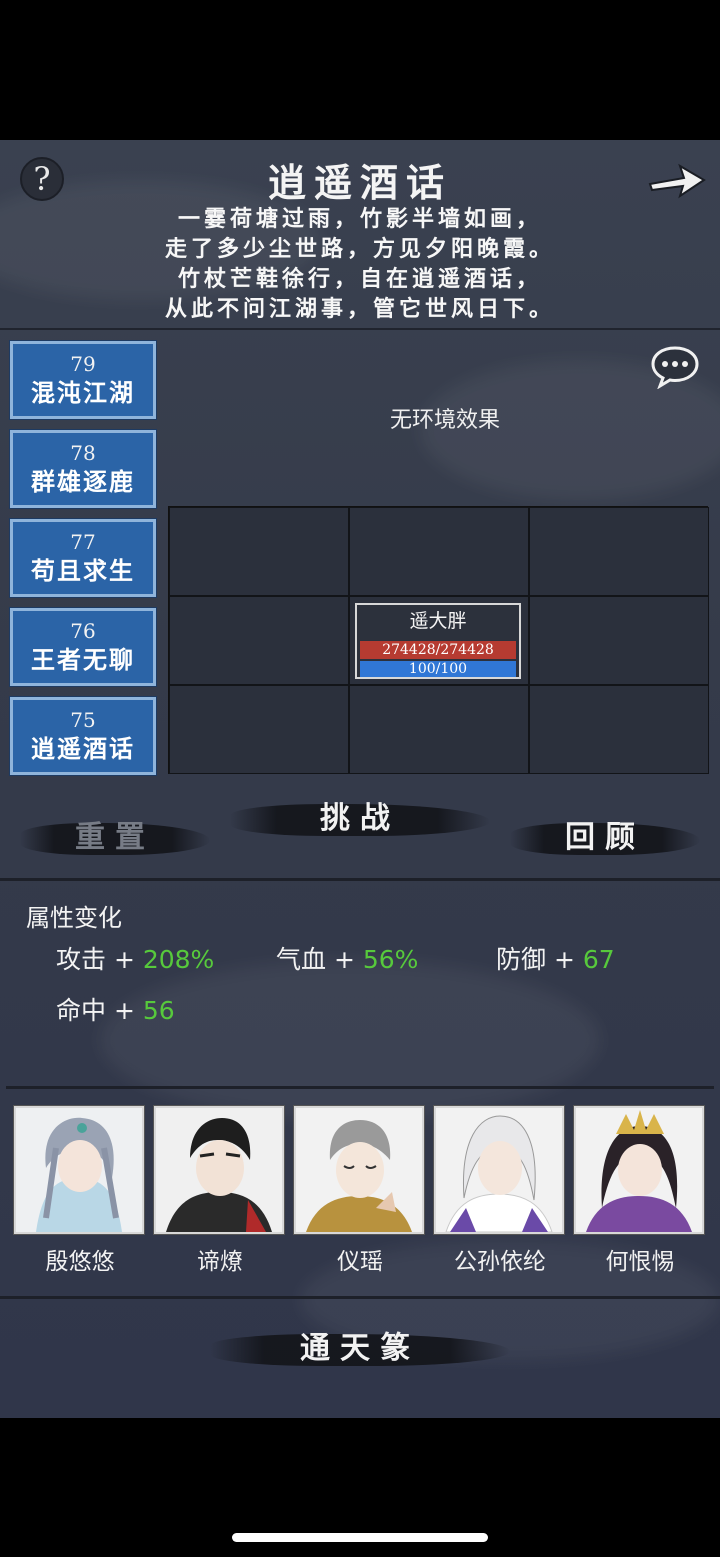 The width and height of the screenshot is (720, 1557). I want to click on tongtian-button: 通天篆, so click(360, 1349).